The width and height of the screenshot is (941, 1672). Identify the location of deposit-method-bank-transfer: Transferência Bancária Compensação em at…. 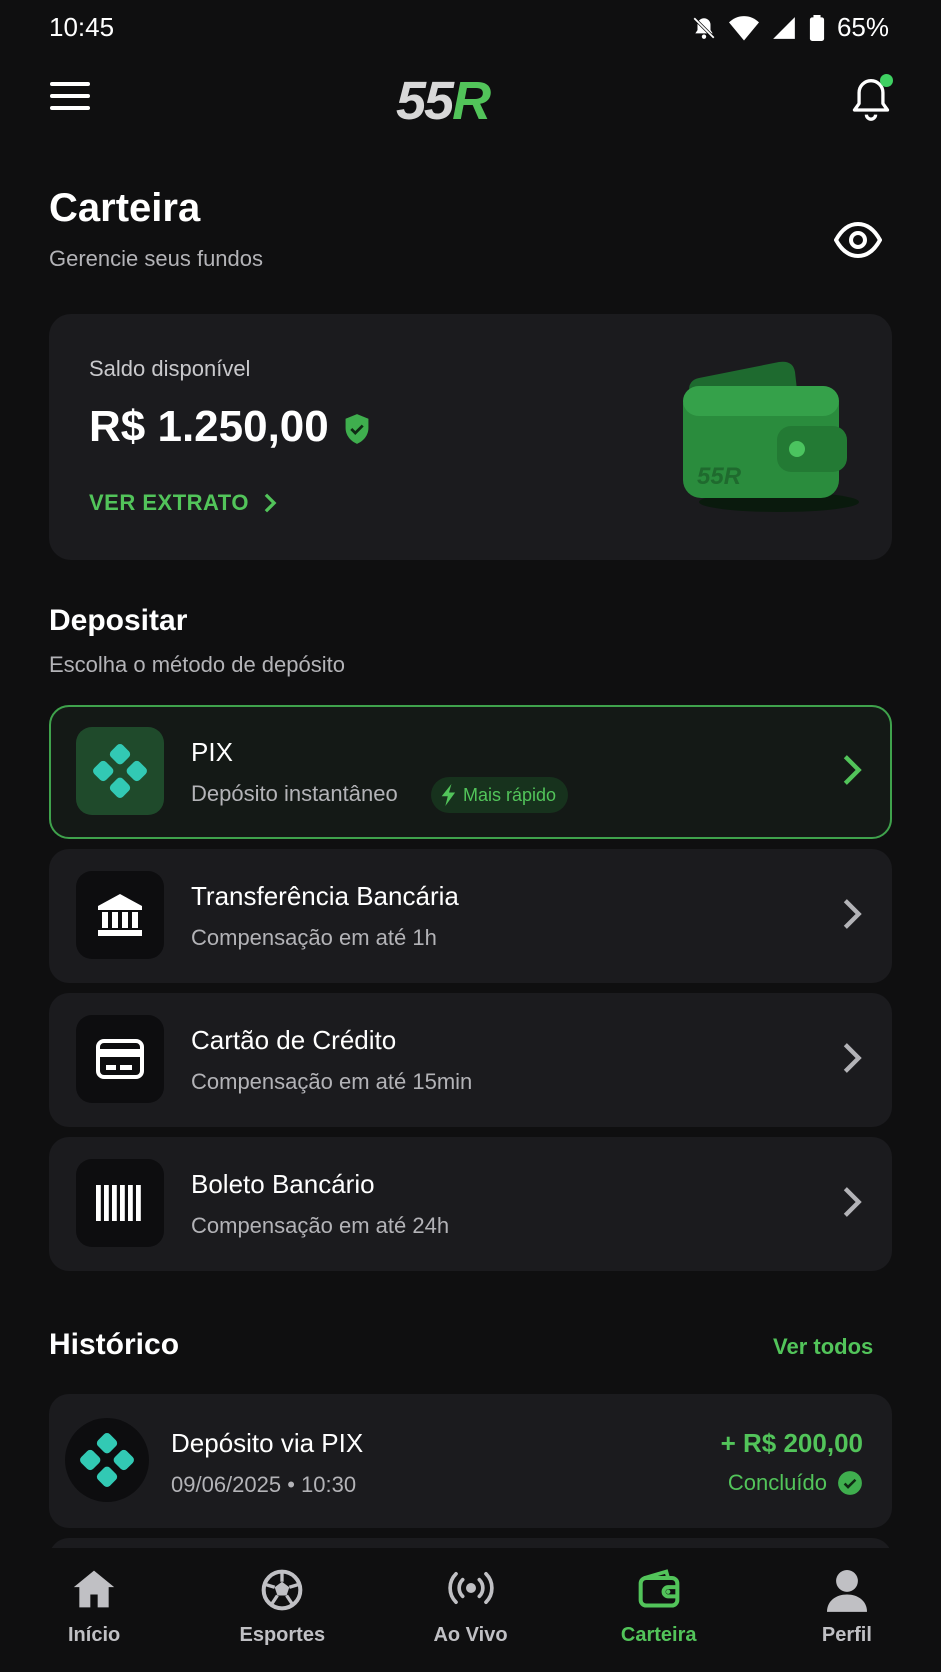
(470, 916).